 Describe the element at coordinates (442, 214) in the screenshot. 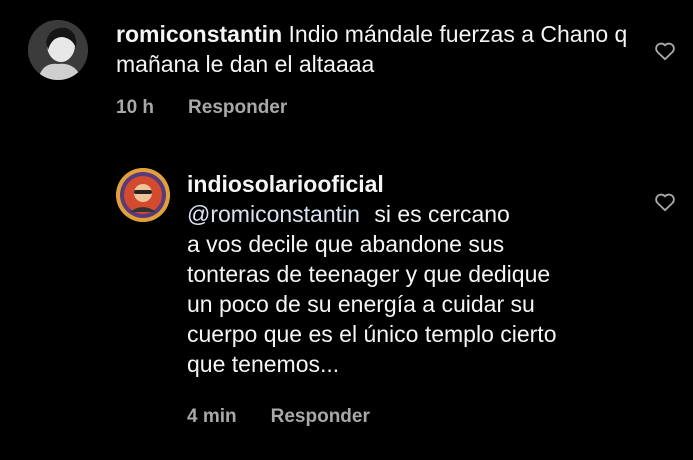

I see `body-line: si es cercano` at that location.